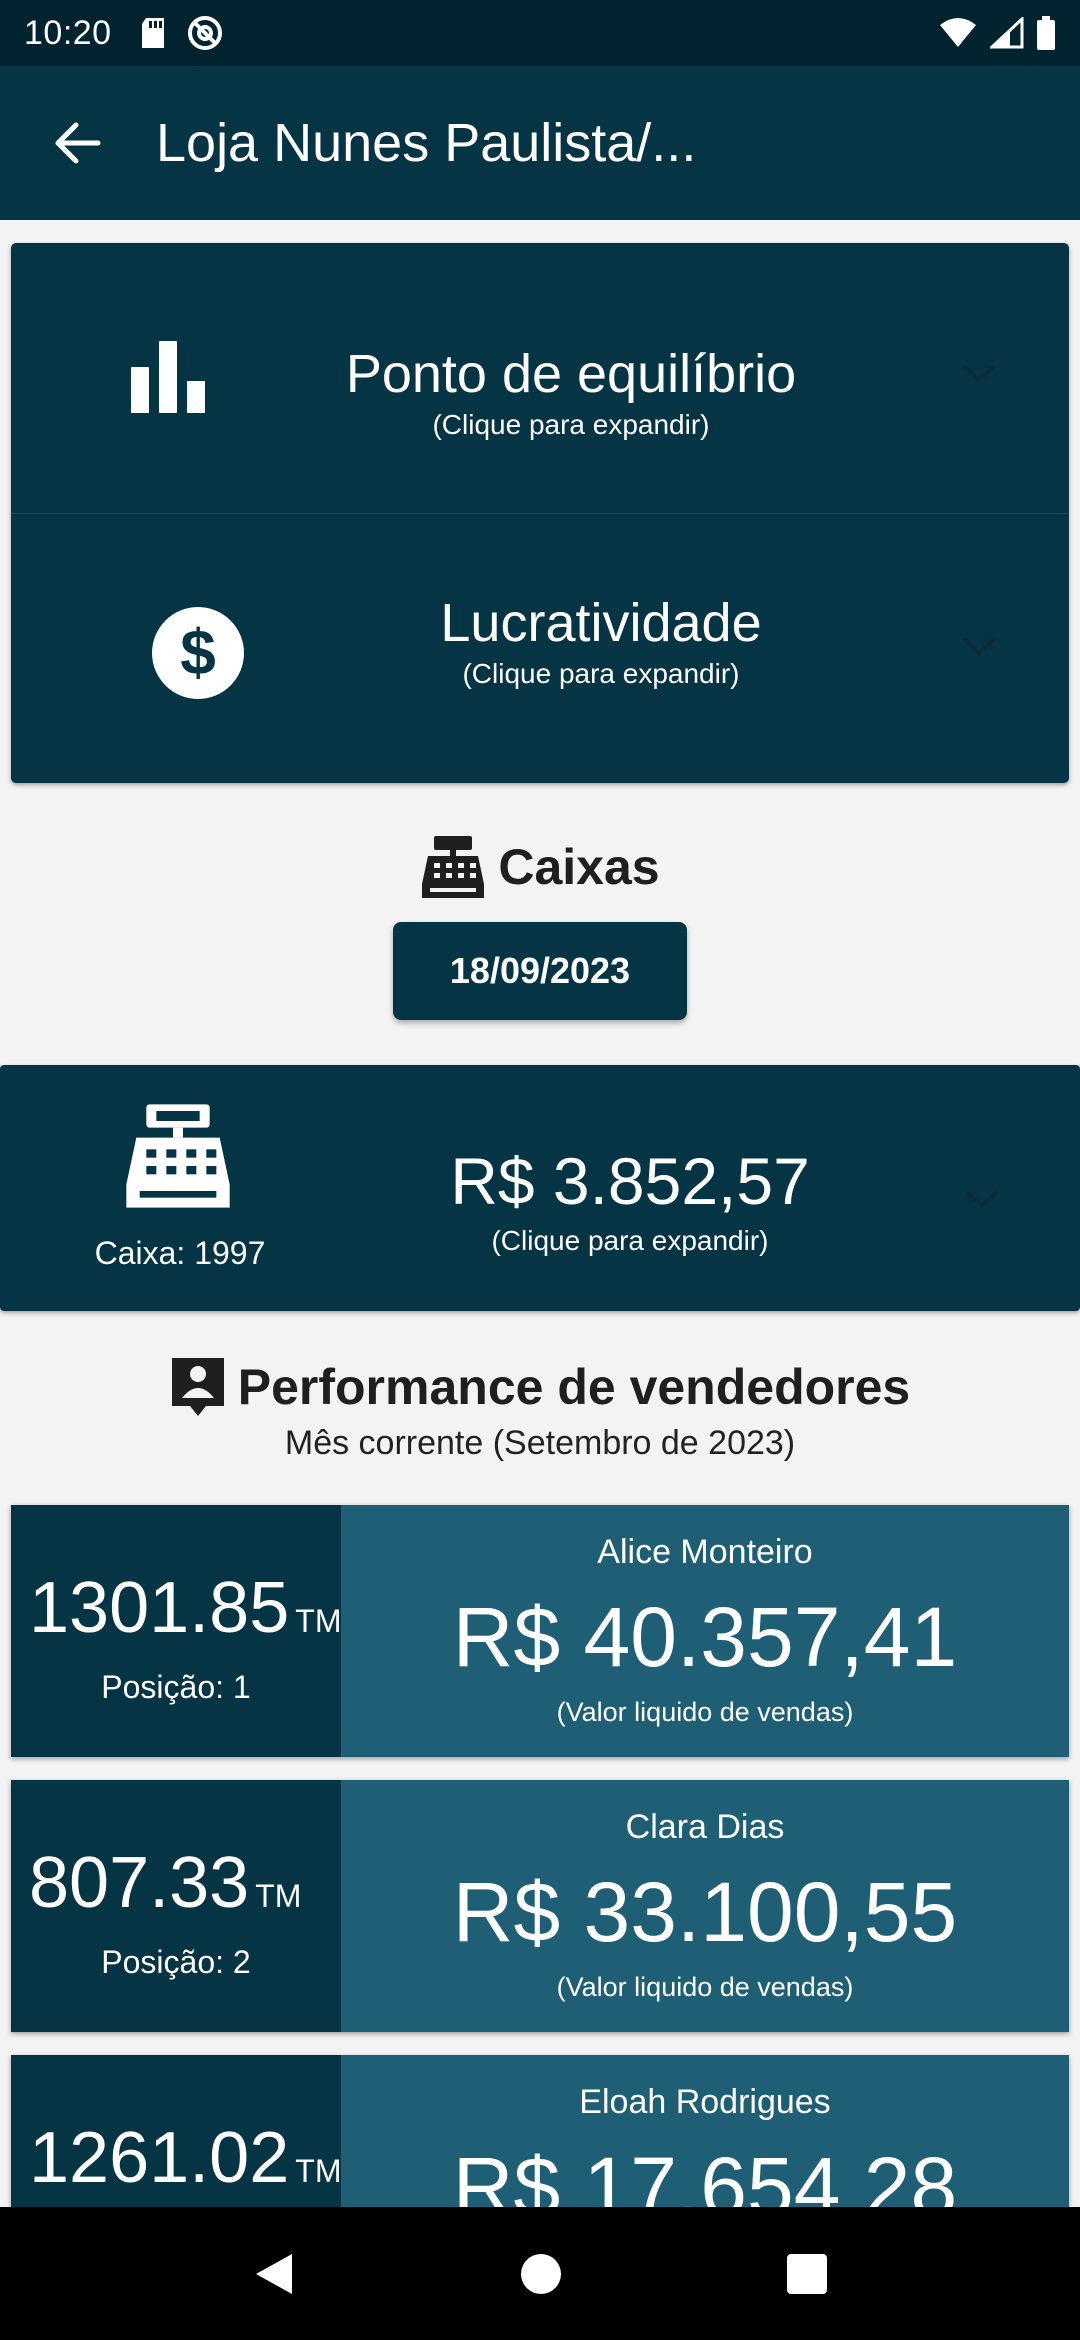  Describe the element at coordinates (185, 2158) in the screenshot. I see `seller-tm-value: 1261.02 TM` at that location.